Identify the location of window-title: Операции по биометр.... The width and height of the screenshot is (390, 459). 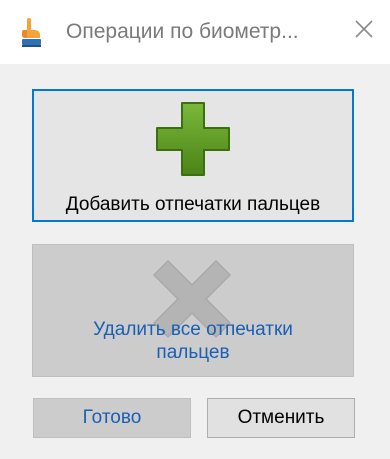
(182, 31).